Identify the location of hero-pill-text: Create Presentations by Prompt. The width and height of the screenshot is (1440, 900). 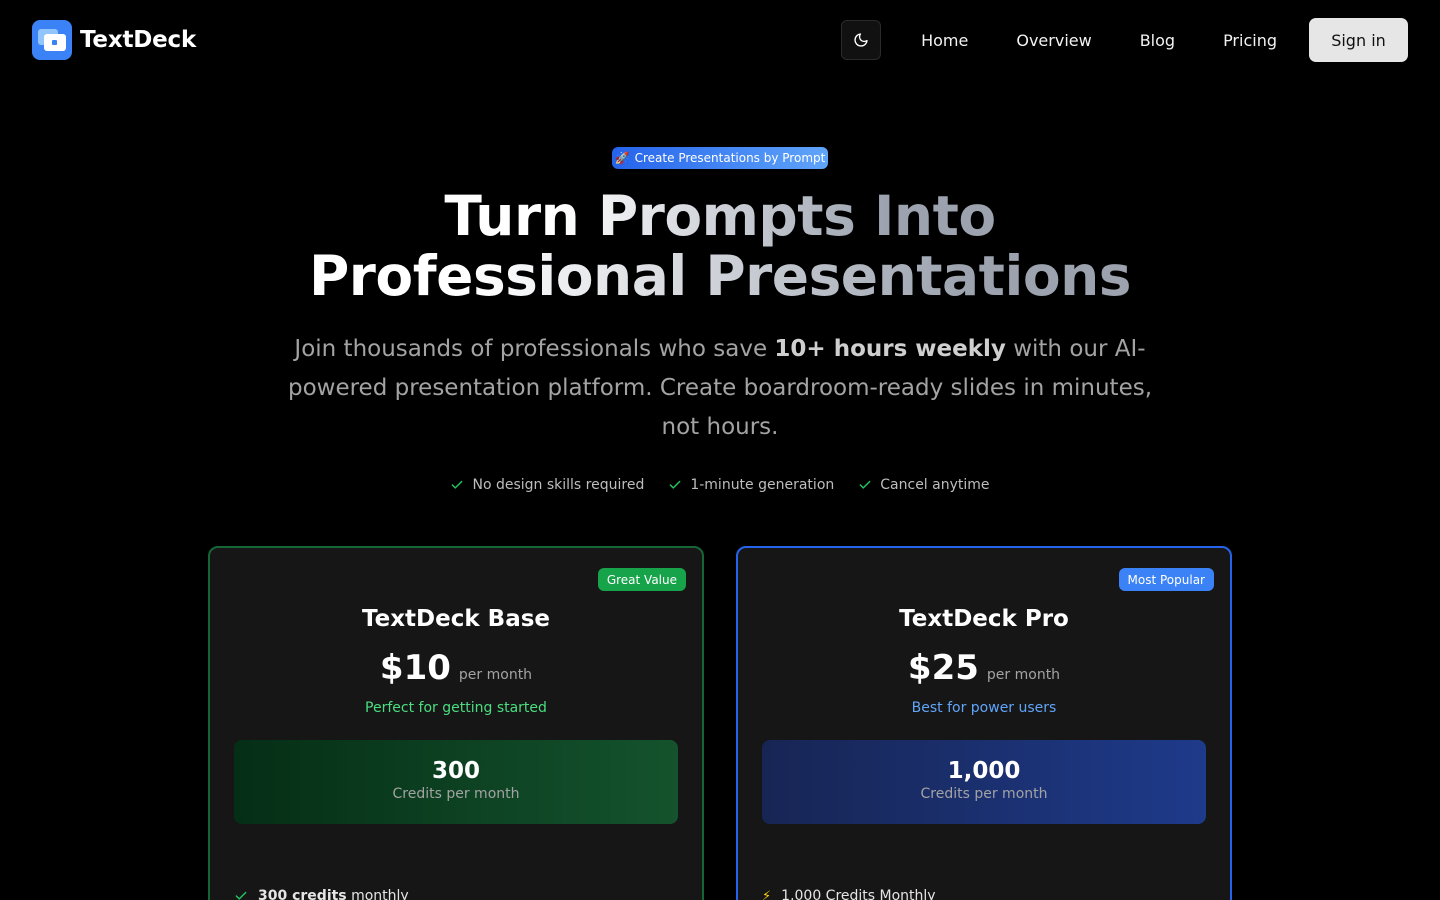
(730, 158).